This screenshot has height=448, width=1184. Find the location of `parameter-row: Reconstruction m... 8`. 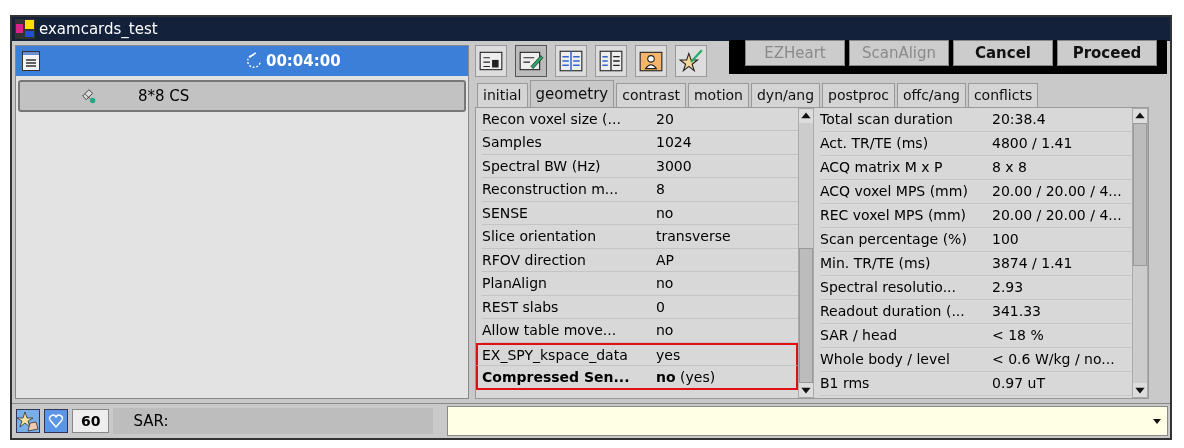

parameter-row: Reconstruction m... 8 is located at coordinates (640, 190).